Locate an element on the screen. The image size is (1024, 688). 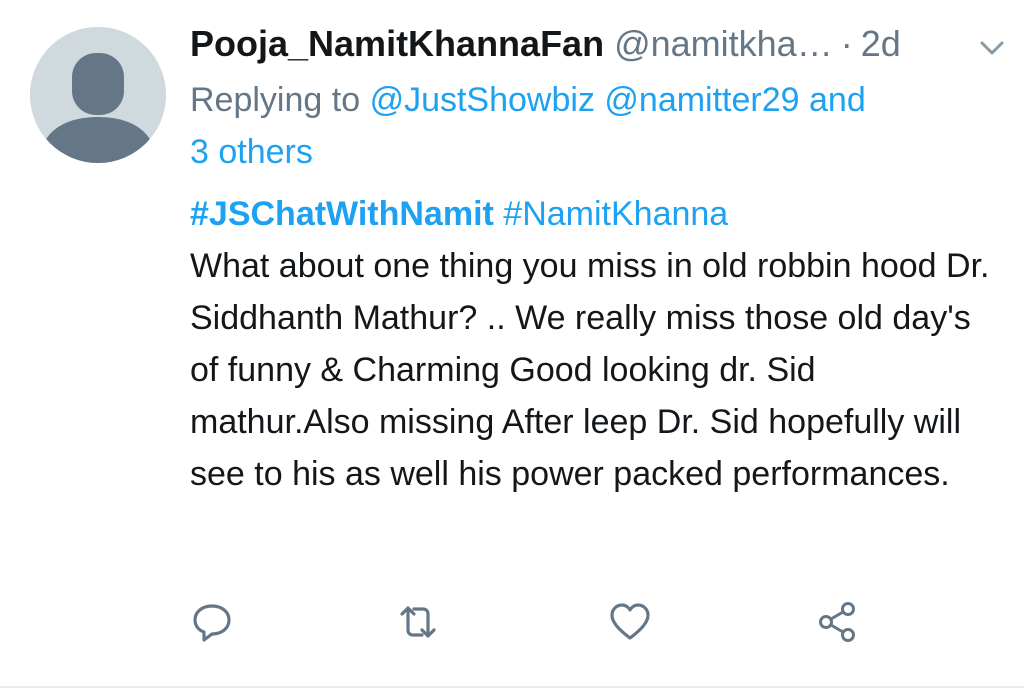
reply-icon is located at coordinates (212, 623).